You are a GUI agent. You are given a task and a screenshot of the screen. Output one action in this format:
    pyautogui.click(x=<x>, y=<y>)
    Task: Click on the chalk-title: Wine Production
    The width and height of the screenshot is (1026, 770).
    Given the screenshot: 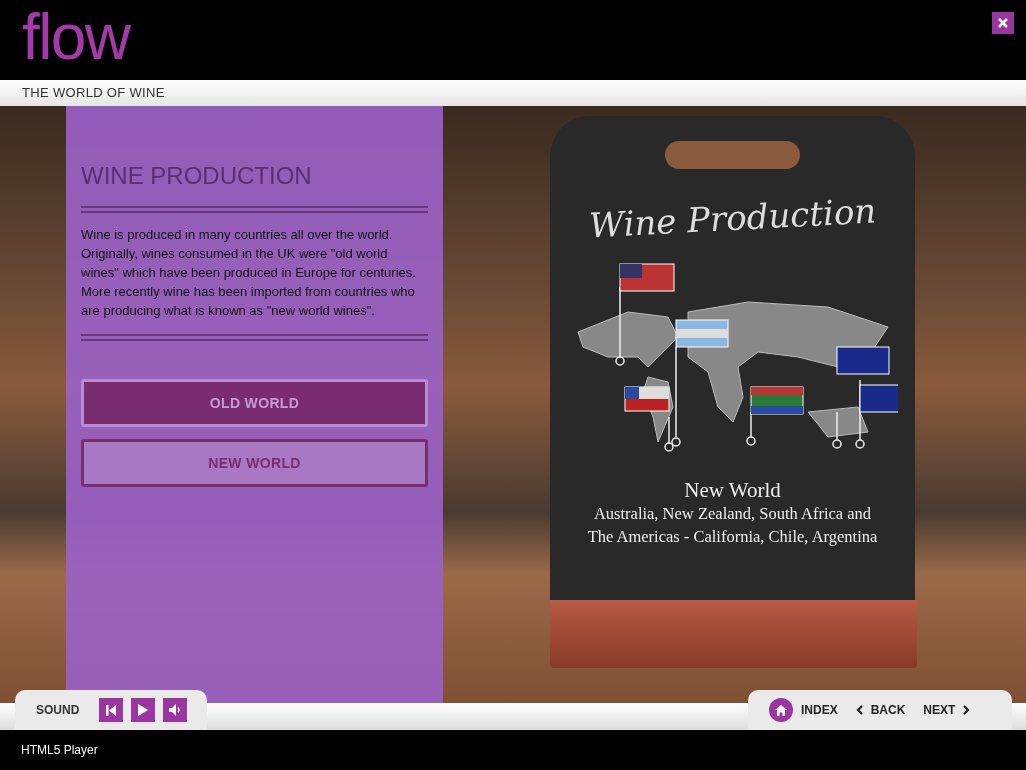 What is the action you would take?
    pyautogui.click(x=732, y=218)
    